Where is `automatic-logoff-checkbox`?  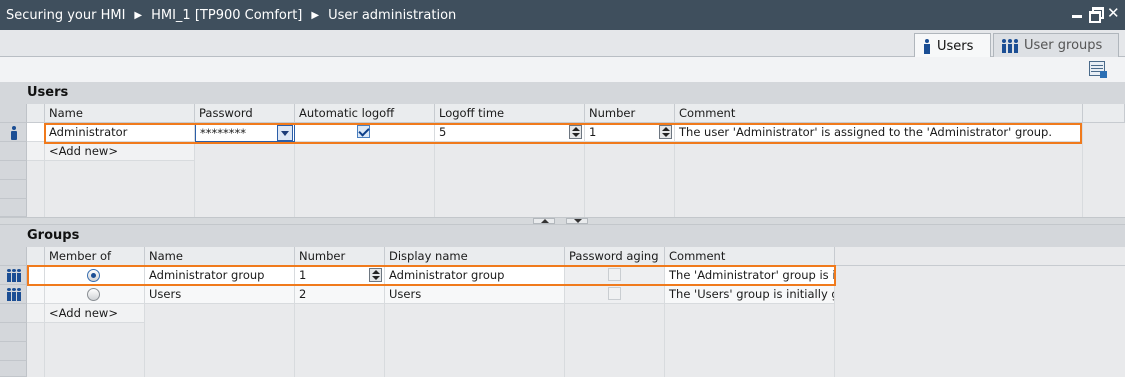
automatic-logoff-checkbox is located at coordinates (363, 131).